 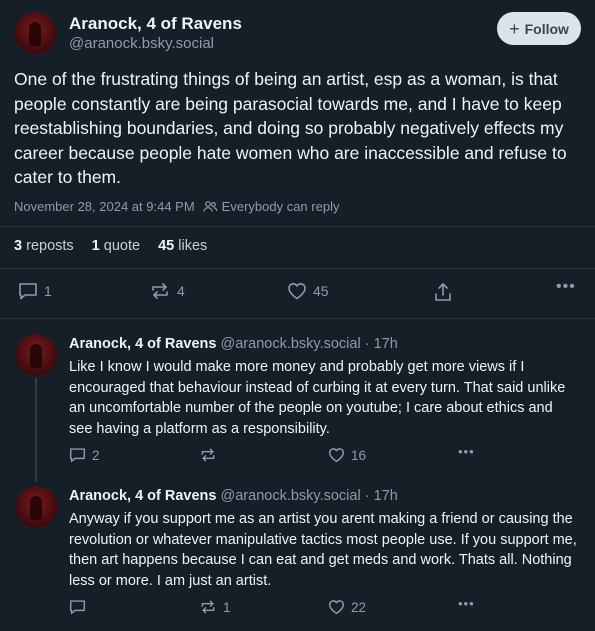 I want to click on repost-button: 4, so click(x=167, y=291).